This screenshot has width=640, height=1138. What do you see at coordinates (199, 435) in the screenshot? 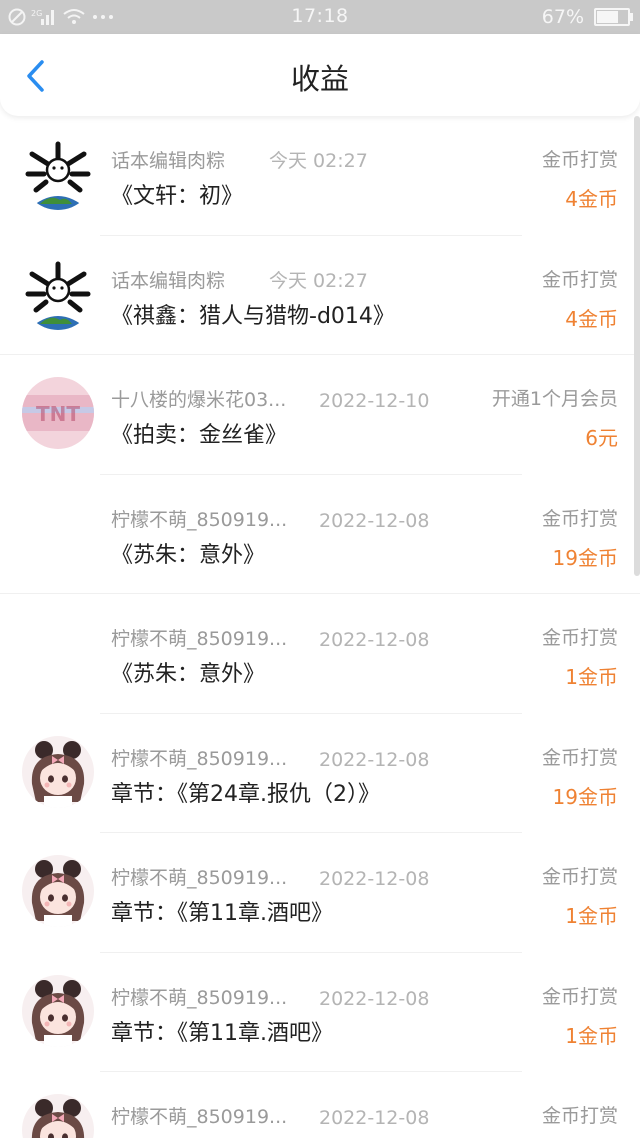
I see `work-title: 《拍卖：金丝雀》` at bounding box center [199, 435].